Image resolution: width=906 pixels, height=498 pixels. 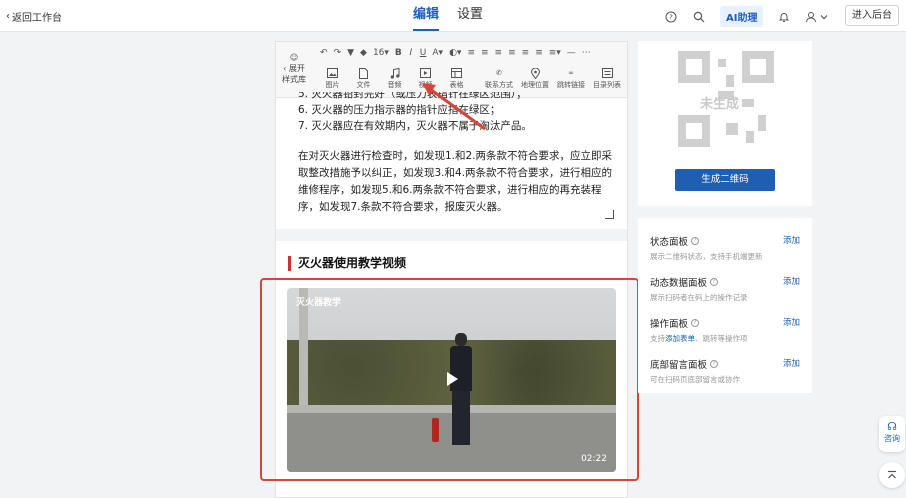 I want to click on align-left-icon: ≡, so click(x=499, y=53).